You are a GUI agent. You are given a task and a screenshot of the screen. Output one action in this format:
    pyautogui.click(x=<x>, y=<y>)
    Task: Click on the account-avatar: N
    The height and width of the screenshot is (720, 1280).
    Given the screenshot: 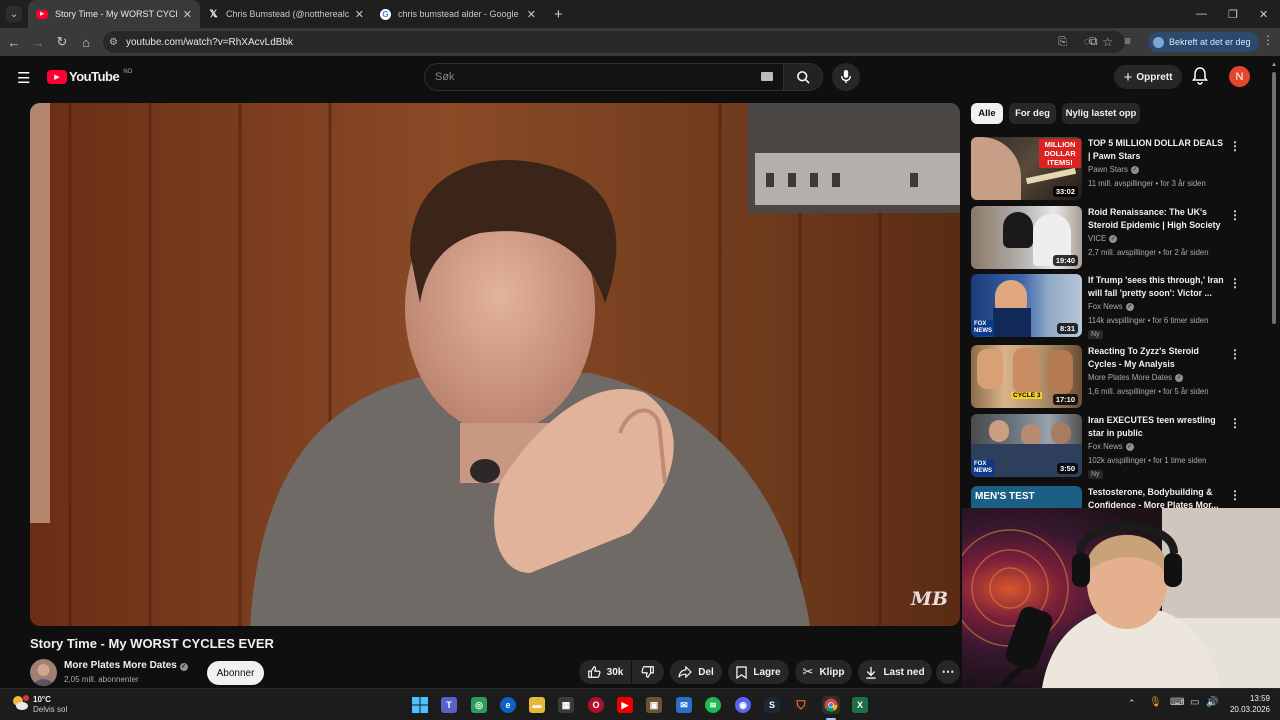 What is the action you would take?
    pyautogui.click(x=1239, y=76)
    